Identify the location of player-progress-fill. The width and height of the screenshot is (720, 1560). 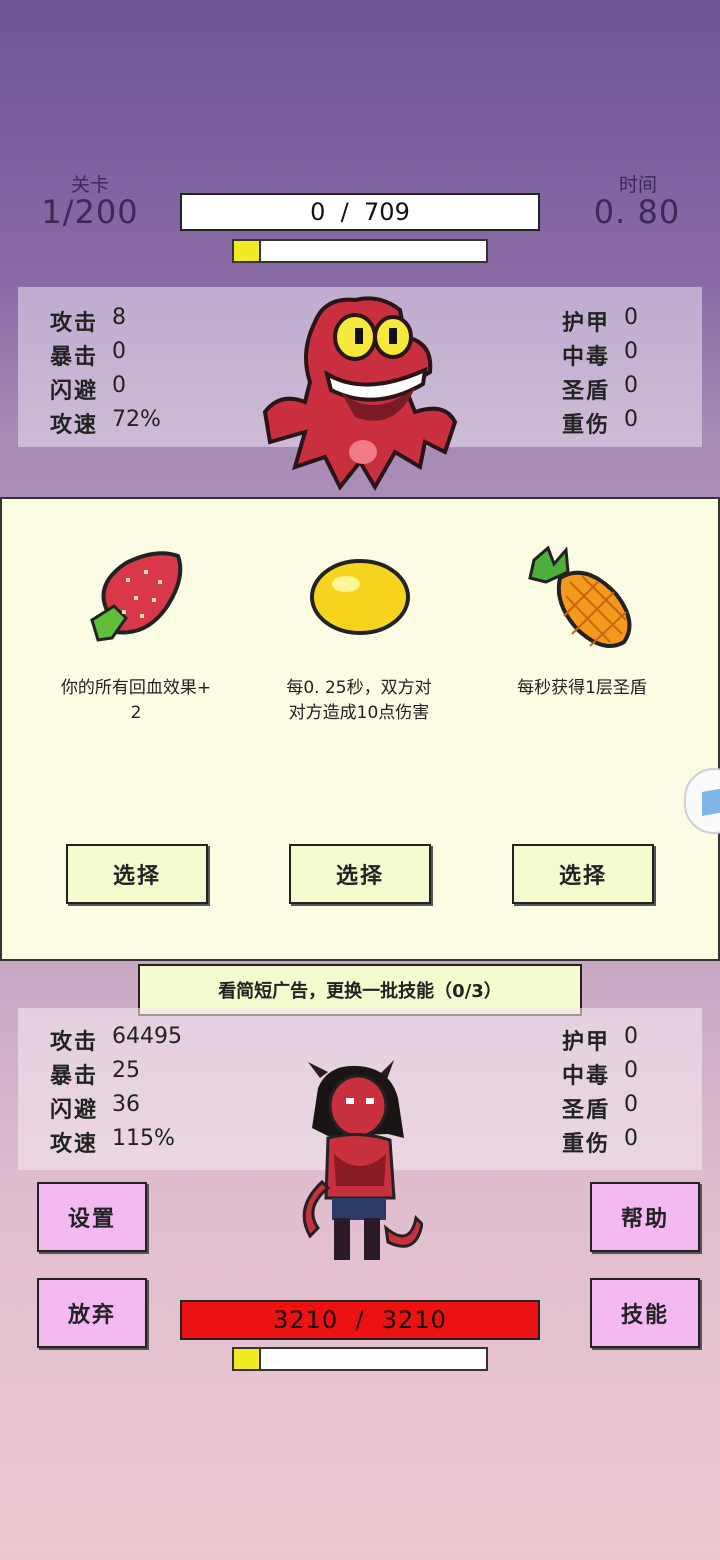
(248, 1359).